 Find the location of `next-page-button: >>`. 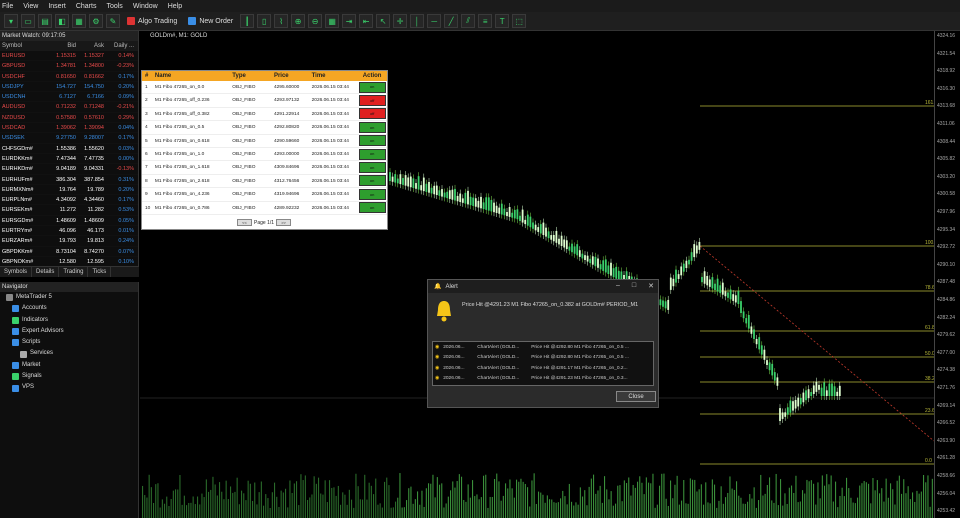

next-page-button: >> is located at coordinates (284, 222).